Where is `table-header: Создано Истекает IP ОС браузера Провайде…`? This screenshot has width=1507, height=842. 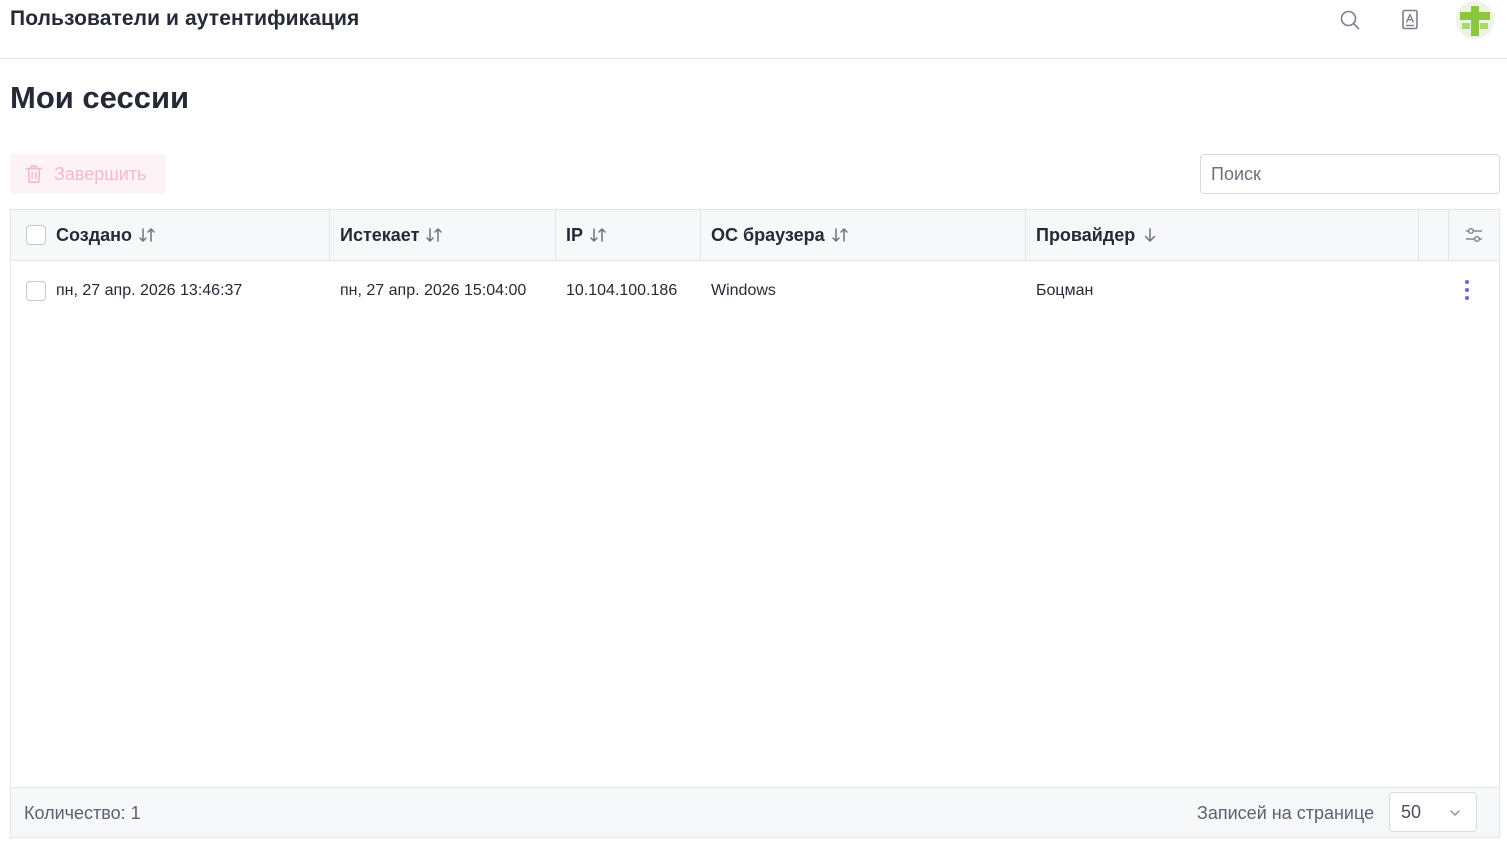
table-header: Создано Истекает IP ОС браузера Провайде… is located at coordinates (755, 235).